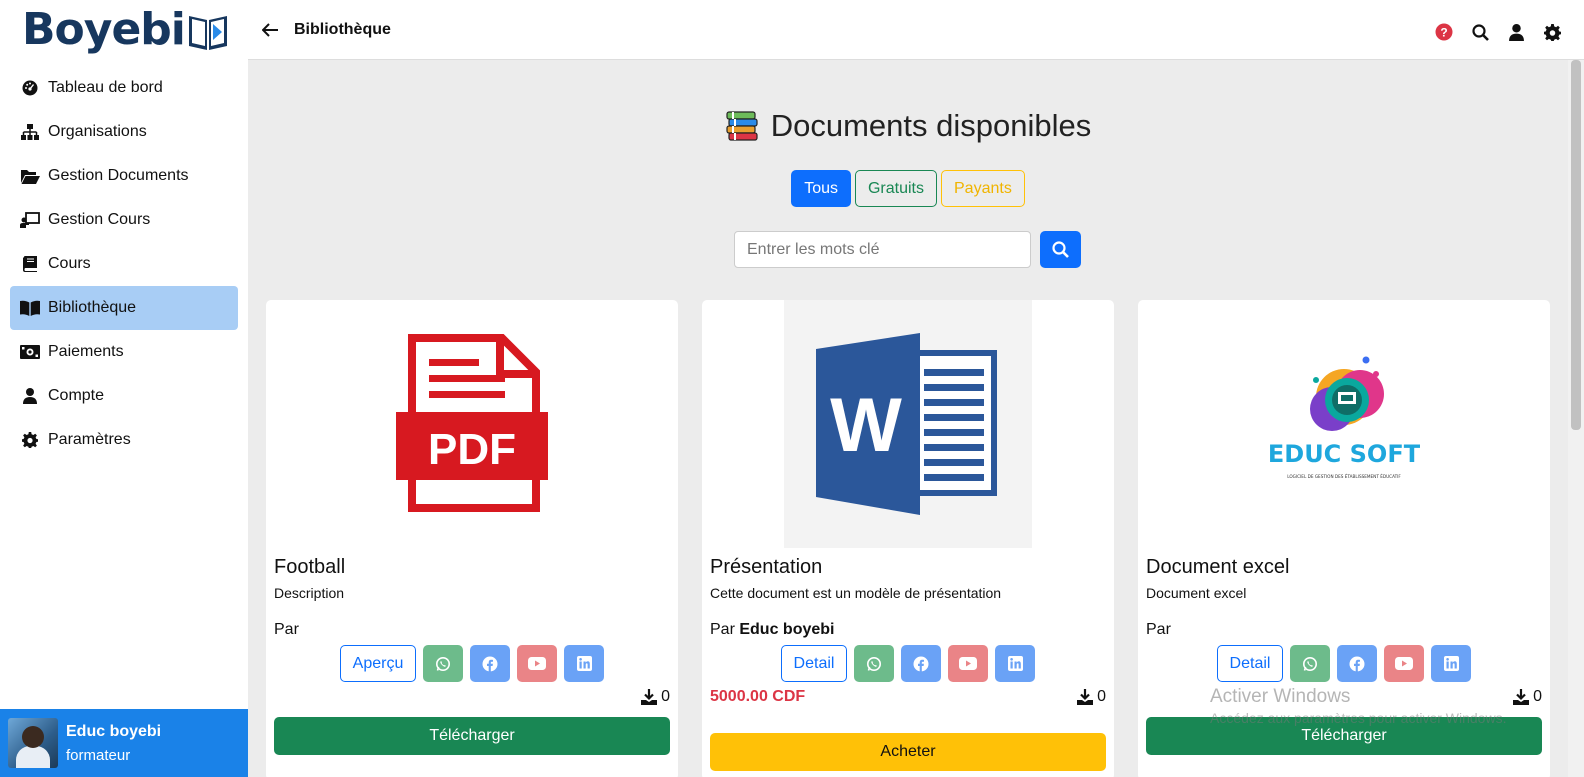 The width and height of the screenshot is (1584, 777). I want to click on pdf-icon: PDF, so click(472, 423).